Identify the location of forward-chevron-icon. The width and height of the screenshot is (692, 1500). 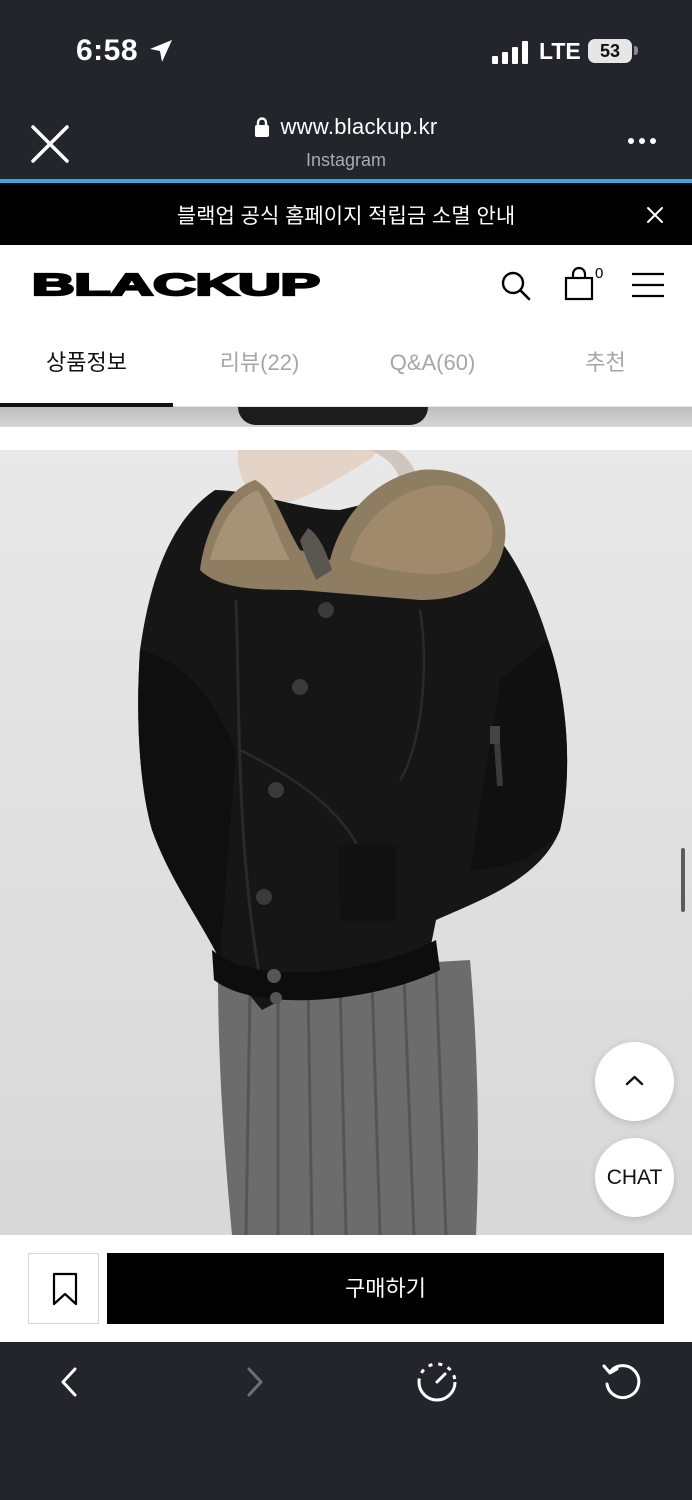
(255, 1382).